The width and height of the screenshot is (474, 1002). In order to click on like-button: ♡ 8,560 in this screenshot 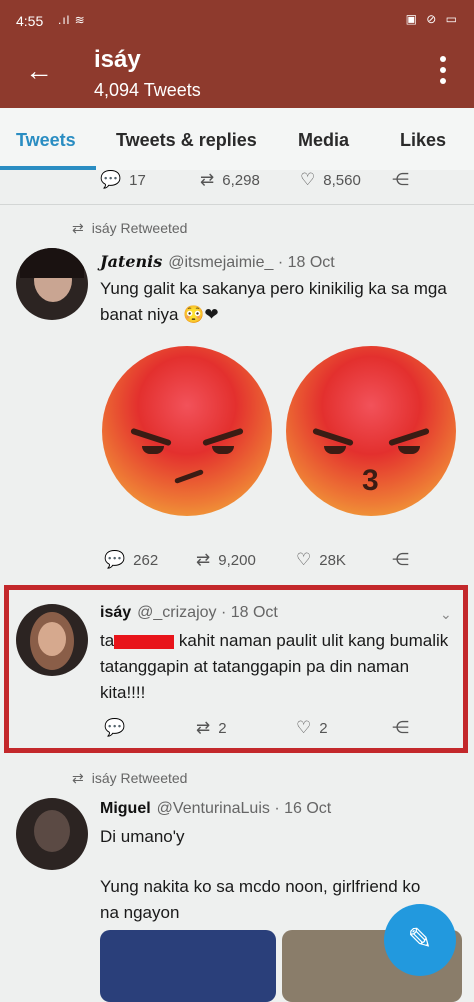, I will do `click(330, 180)`.